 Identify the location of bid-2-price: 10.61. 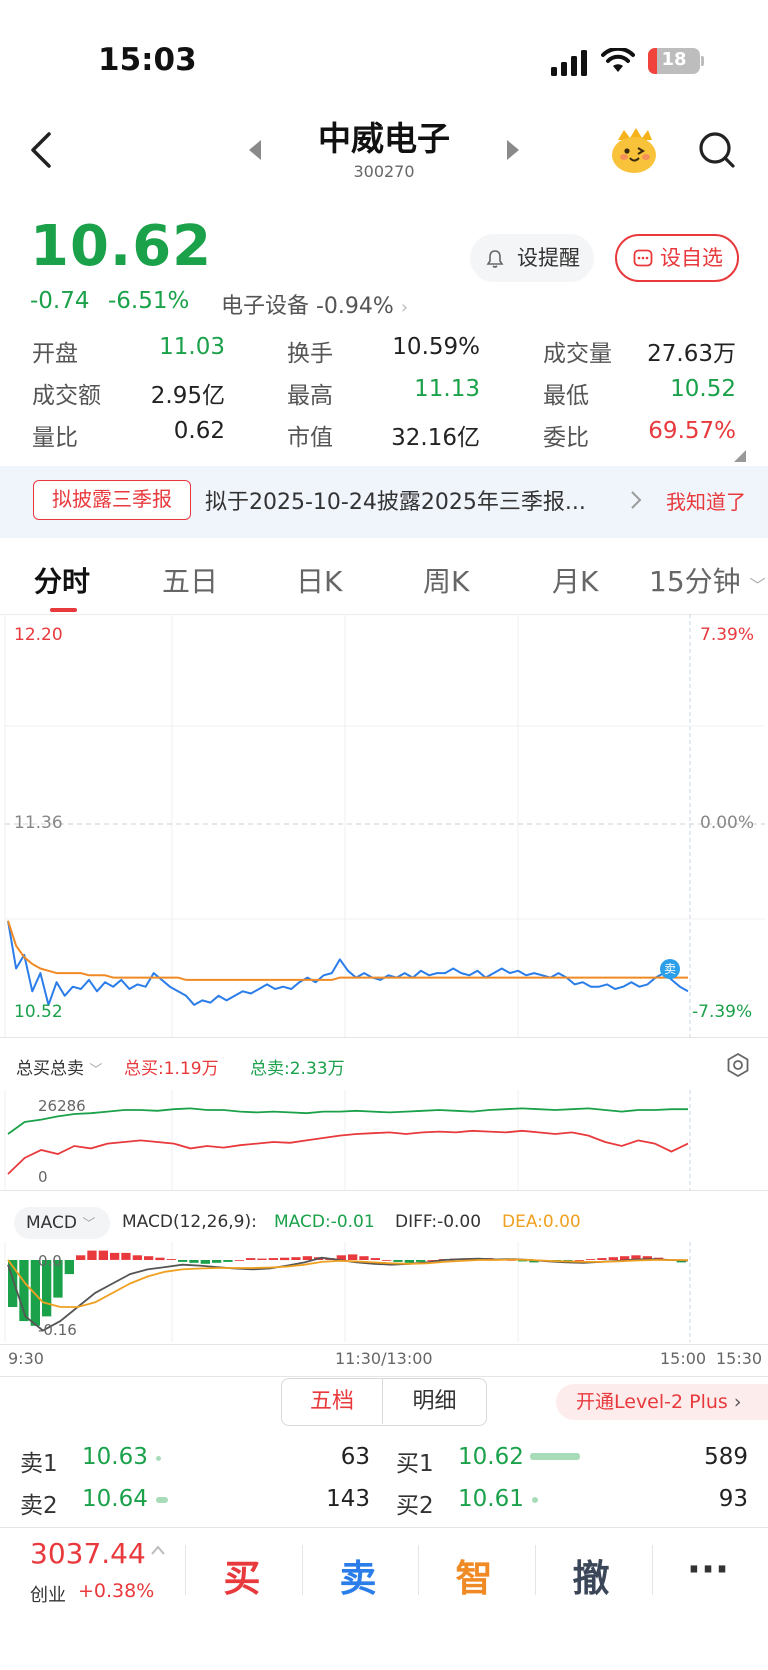
(491, 1499).